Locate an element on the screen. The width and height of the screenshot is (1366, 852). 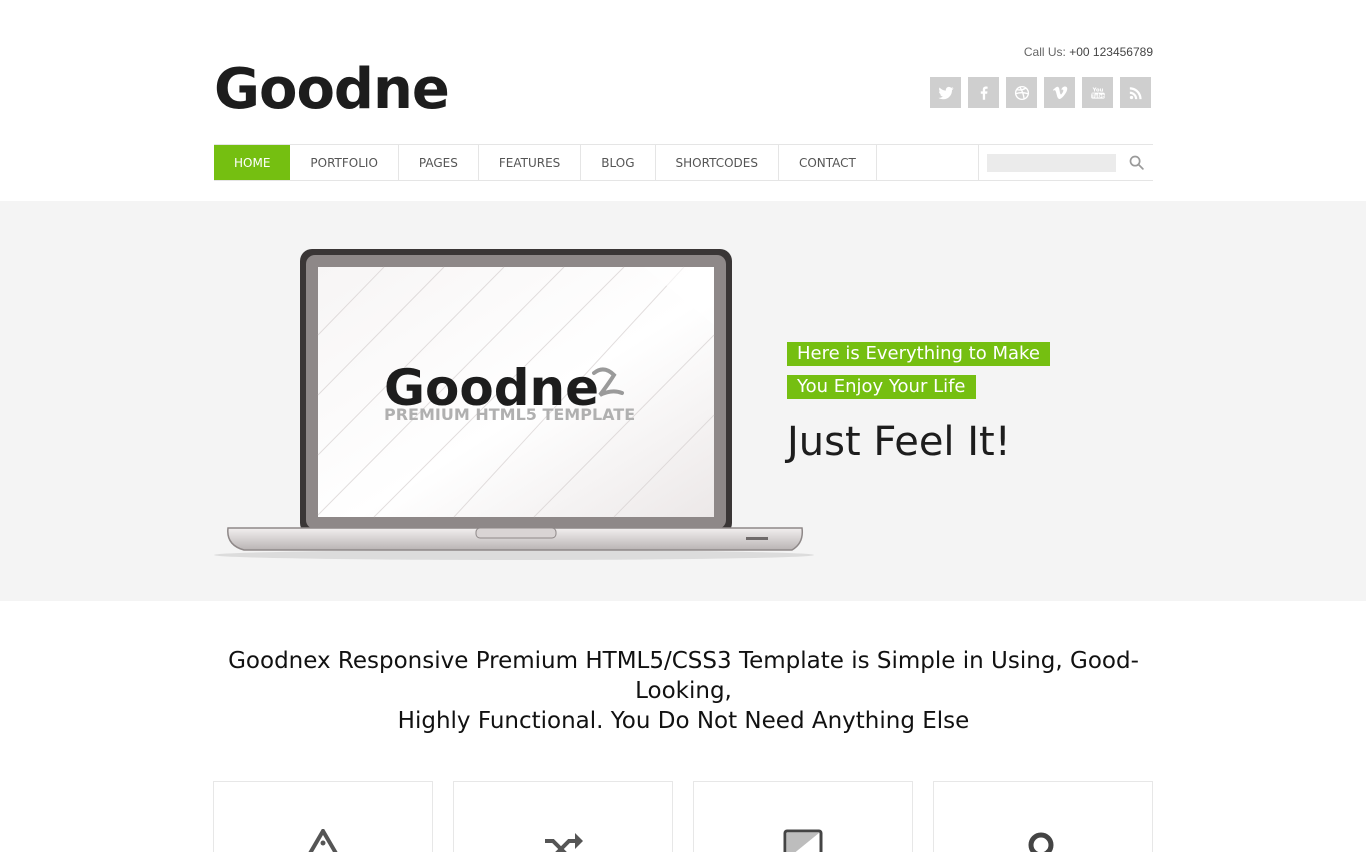
nav-item-shortcodes: SHORTCODES is located at coordinates (717, 162).